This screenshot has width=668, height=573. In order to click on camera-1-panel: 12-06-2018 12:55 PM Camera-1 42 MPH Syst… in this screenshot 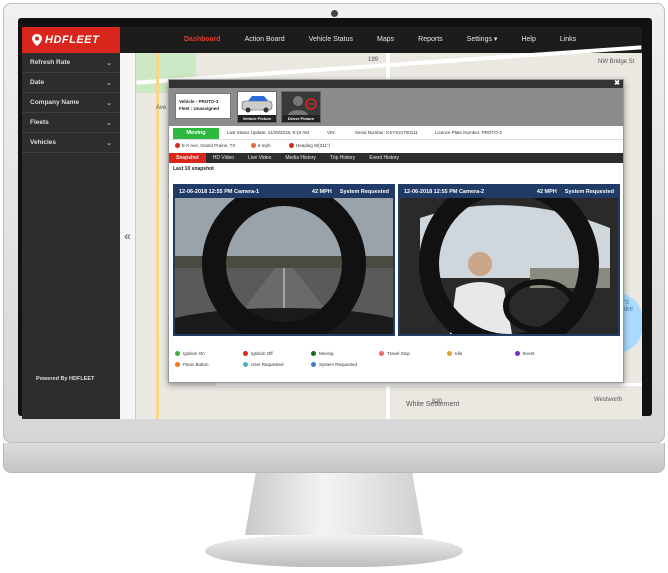, I will do `click(284, 260)`.